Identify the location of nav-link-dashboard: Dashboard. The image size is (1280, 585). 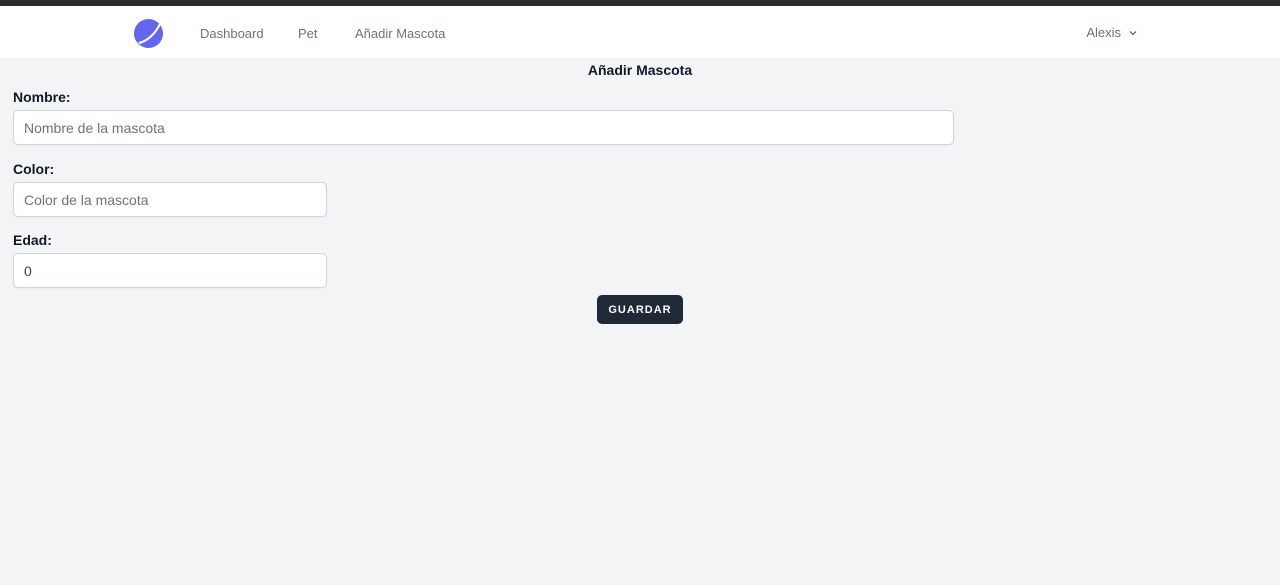
(232, 33).